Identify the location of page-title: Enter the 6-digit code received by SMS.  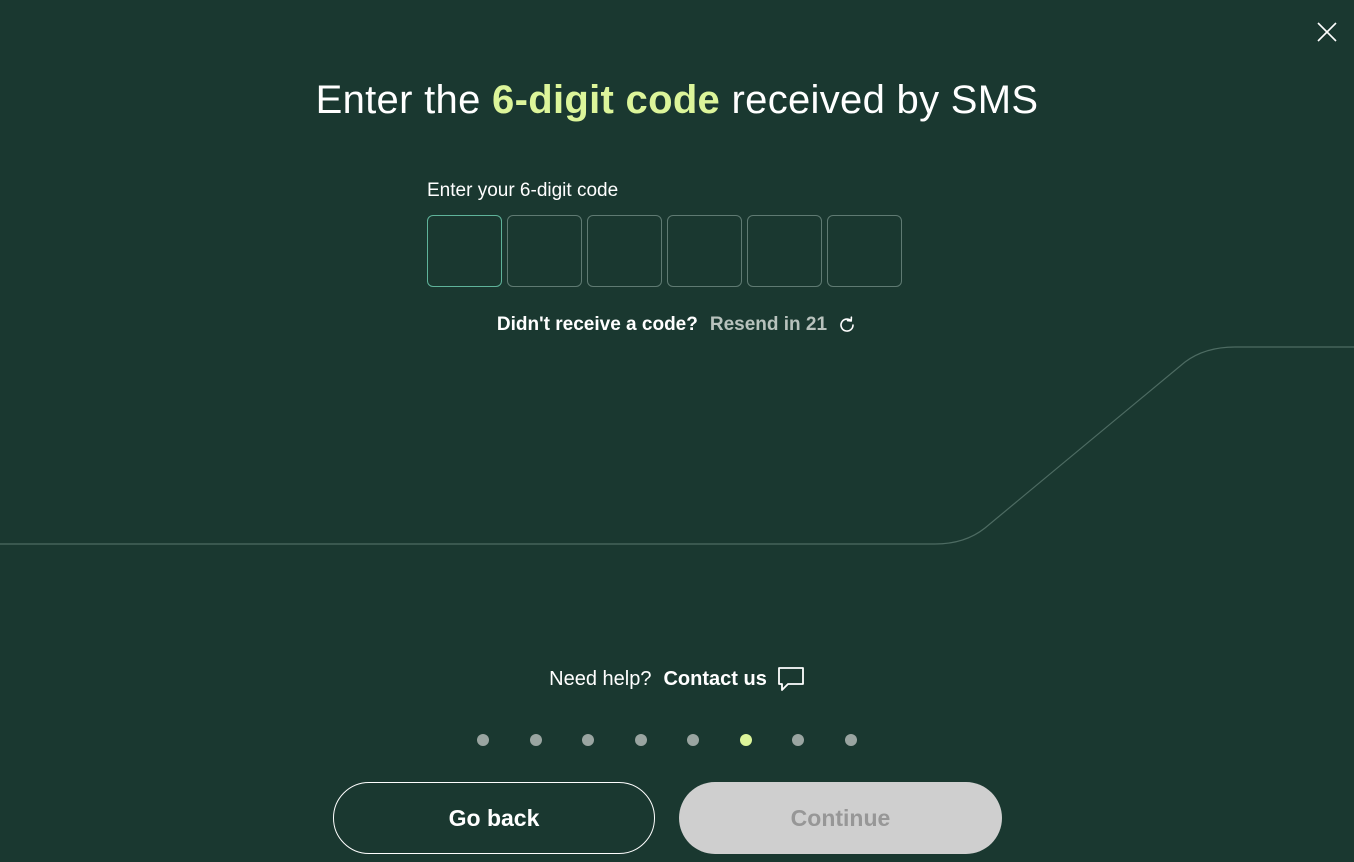
(677, 100).